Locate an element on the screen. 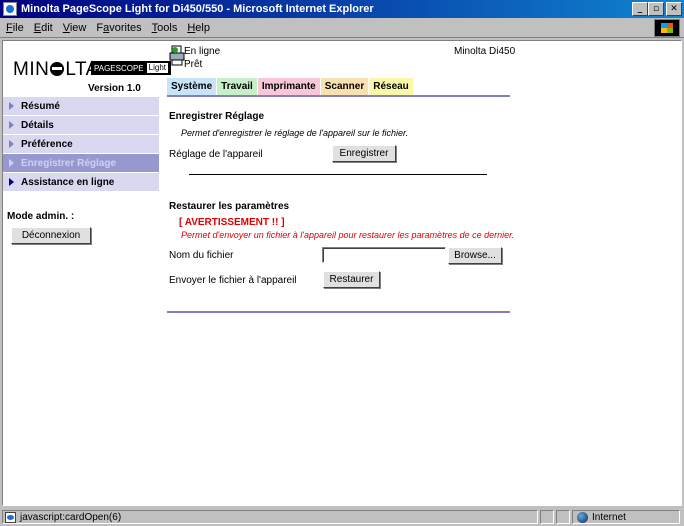  window-controls: _ ▫ ✕ is located at coordinates (657, 9).